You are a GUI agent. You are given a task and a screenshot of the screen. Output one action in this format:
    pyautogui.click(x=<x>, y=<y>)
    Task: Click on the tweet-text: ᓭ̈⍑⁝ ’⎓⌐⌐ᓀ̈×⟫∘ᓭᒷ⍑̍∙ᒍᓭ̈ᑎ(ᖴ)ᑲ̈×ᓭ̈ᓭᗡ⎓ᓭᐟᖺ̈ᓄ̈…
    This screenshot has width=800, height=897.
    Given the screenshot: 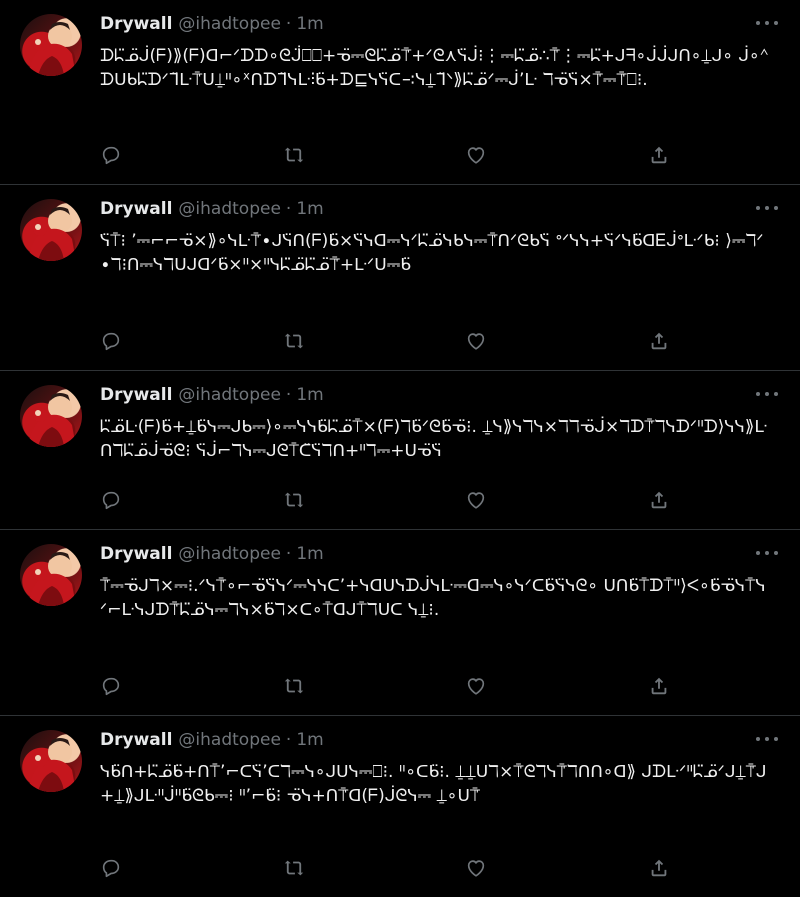 What is the action you would take?
    pyautogui.click(x=432, y=253)
    